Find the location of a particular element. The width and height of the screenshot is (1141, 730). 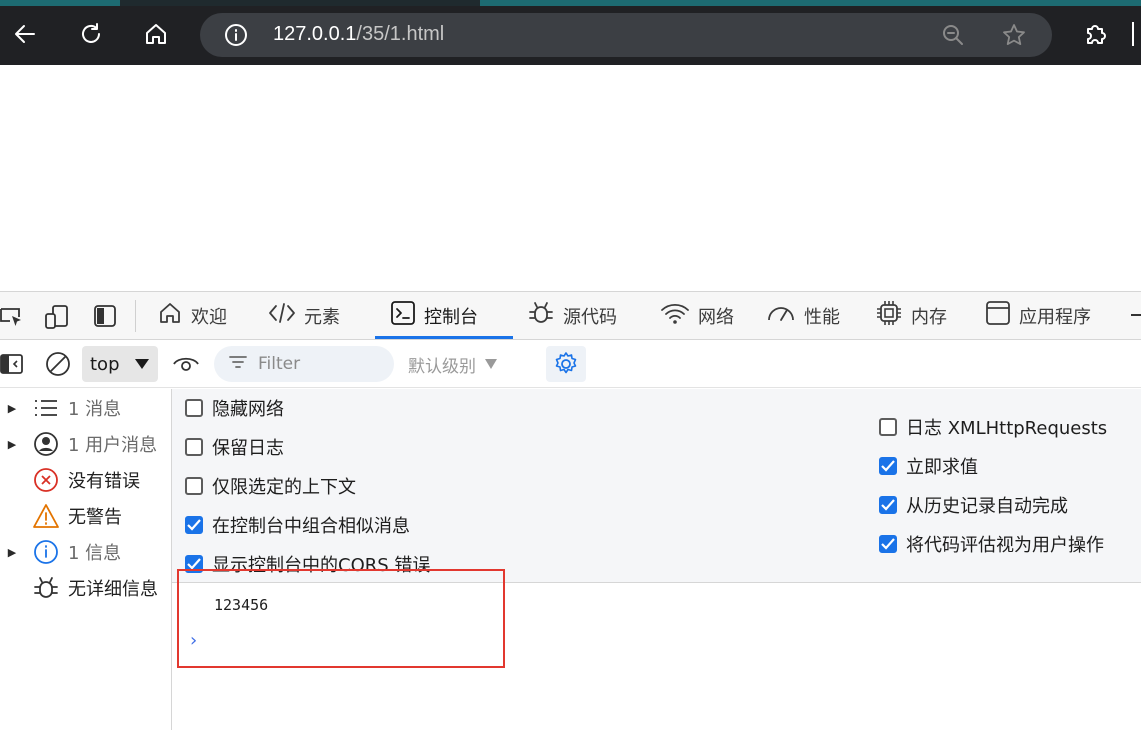

menu-edge-icon is located at coordinates (1133, 34).